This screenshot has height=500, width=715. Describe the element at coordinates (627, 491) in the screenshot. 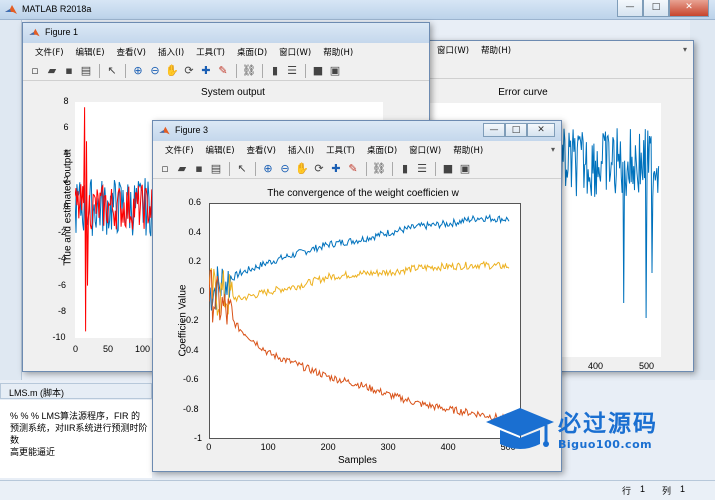

I see `row-label: 行` at that location.